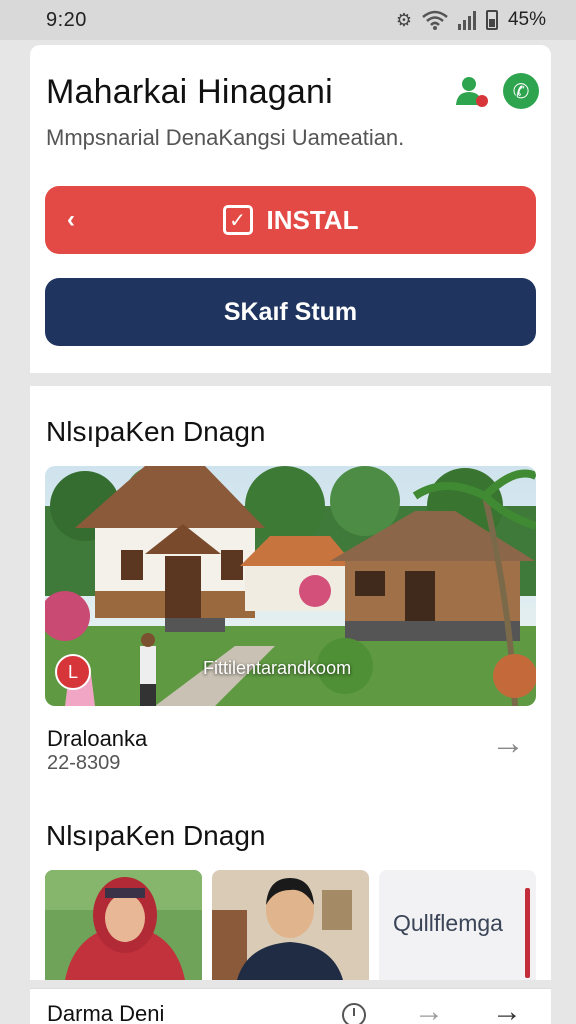 The image size is (576, 1024). What do you see at coordinates (84, 763) in the screenshot?
I see `item-code: 22-8309` at bounding box center [84, 763].